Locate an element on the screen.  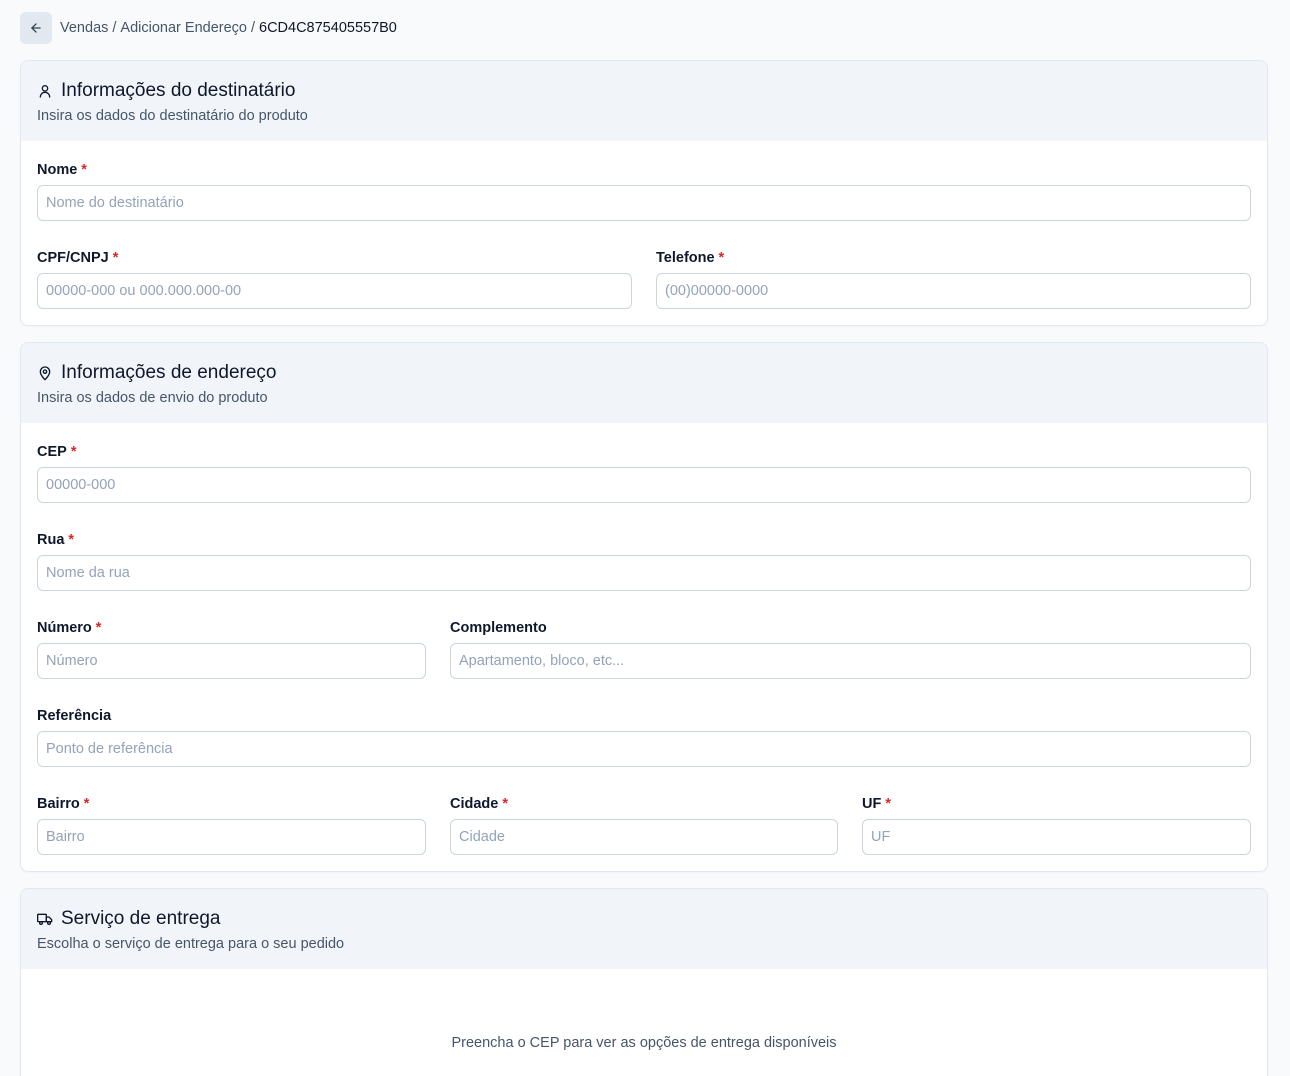
street-field: Rua * is located at coordinates (644, 561).